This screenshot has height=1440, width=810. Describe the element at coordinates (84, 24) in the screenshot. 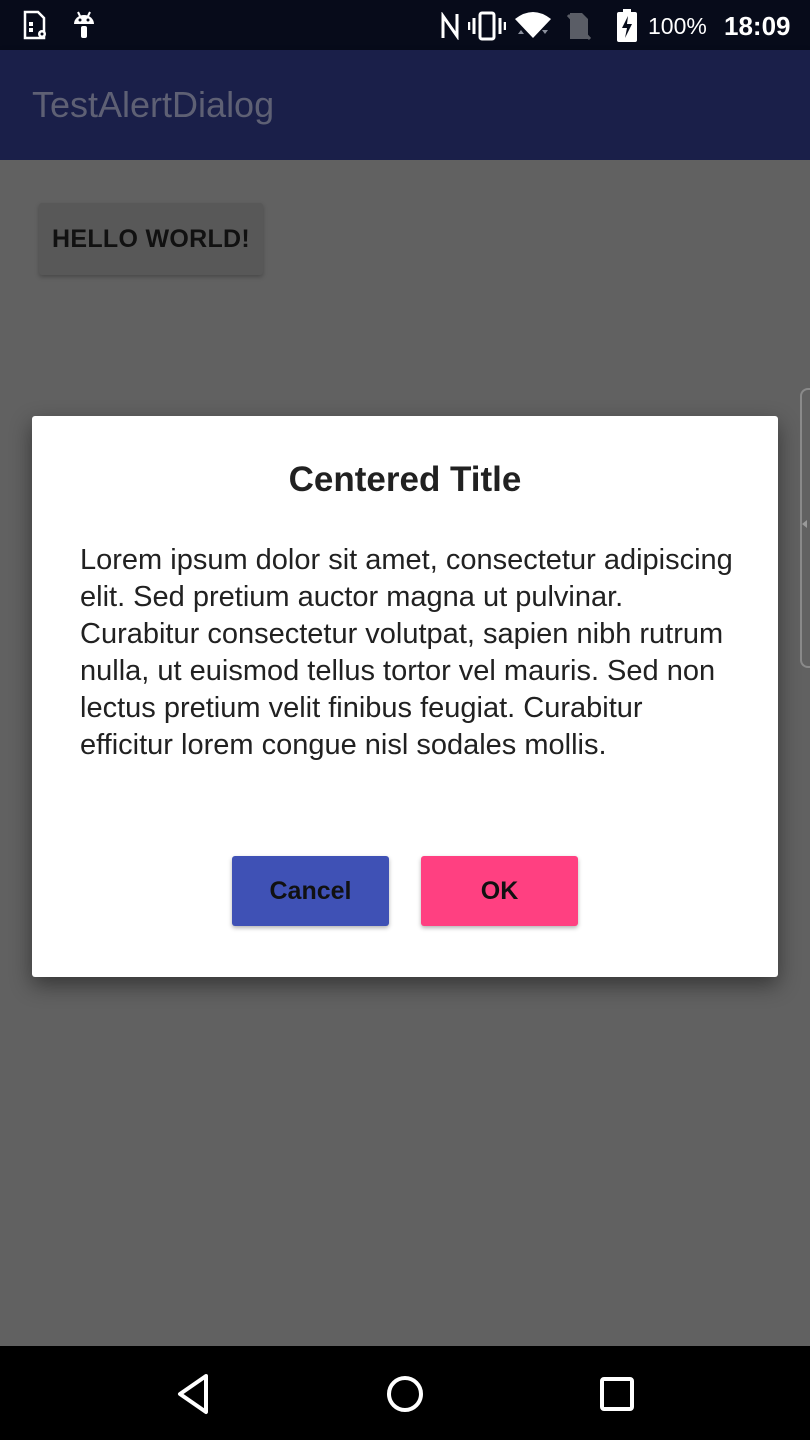

I see `android-icon` at that location.